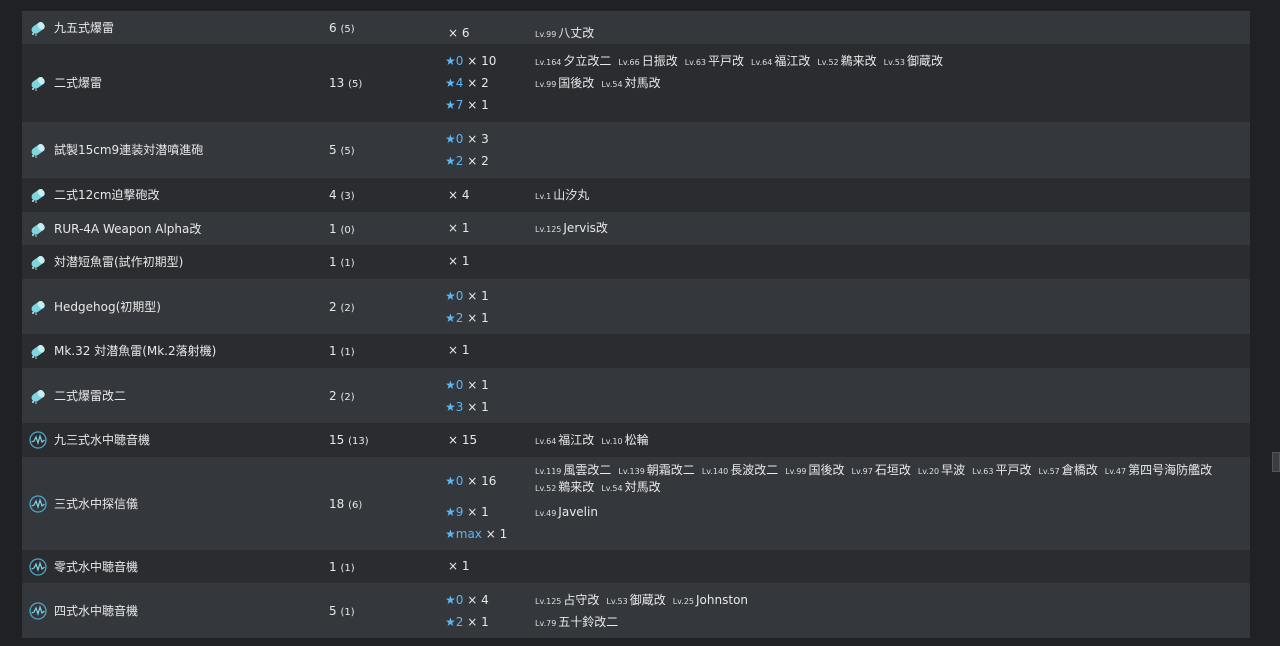 The image size is (1280, 646). I want to click on ship-name: 松輪, so click(636, 440).